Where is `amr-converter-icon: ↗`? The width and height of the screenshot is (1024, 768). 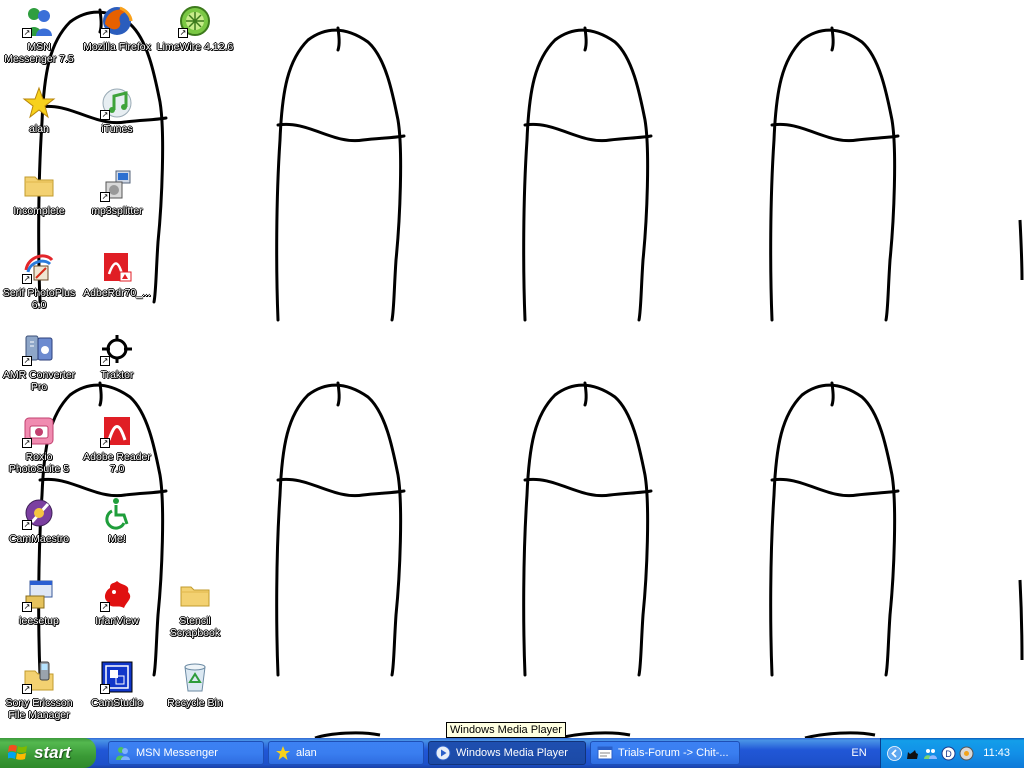 amr-converter-icon: ↗ is located at coordinates (39, 349).